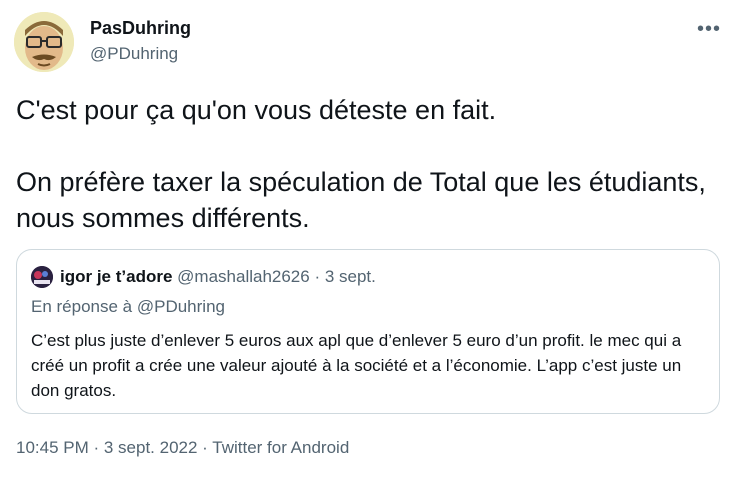  I want to click on author-handle: @PDuhring, so click(134, 54).